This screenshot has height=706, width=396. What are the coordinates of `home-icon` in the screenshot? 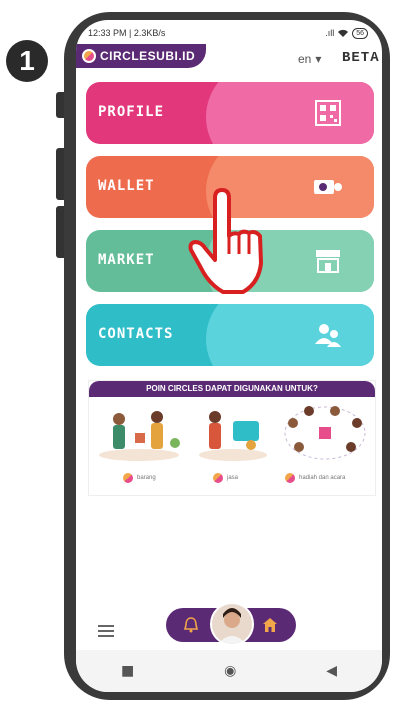 It's located at (270, 625).